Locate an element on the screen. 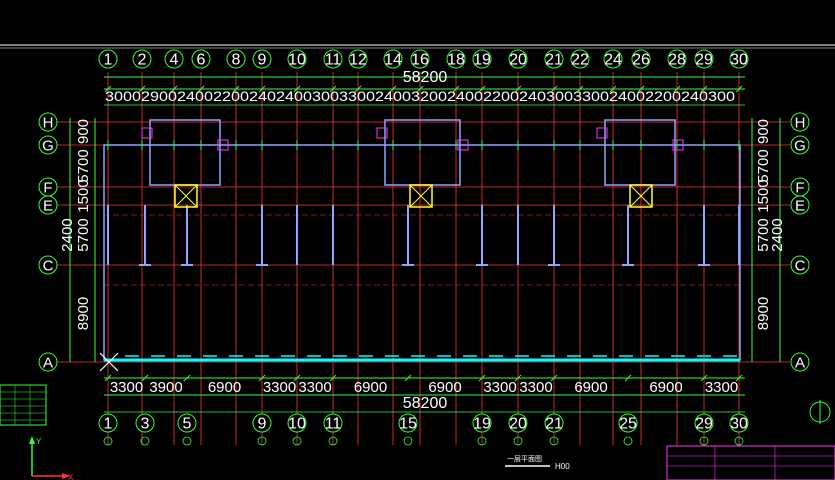 The image size is (835, 480). right-row-bubbles: HG FE C A is located at coordinates (800, 242).